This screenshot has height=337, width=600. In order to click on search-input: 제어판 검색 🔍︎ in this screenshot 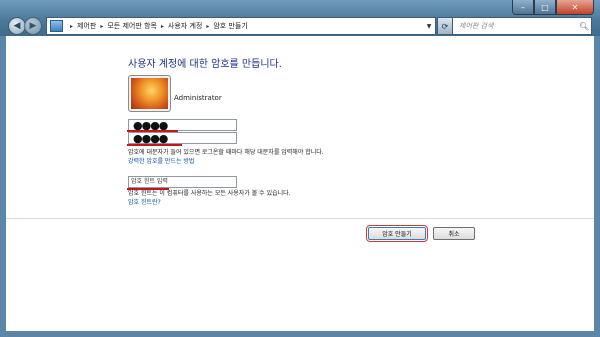, I will do `click(522, 26)`.